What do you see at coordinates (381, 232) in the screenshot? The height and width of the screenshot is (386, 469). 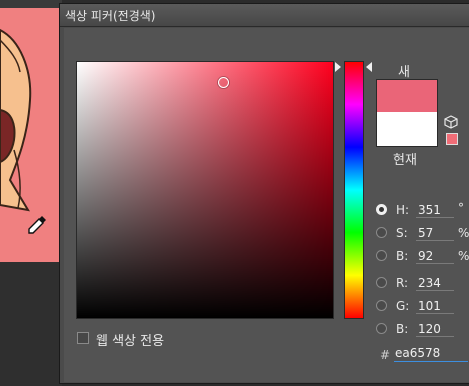 I see `radio-saturation` at bounding box center [381, 232].